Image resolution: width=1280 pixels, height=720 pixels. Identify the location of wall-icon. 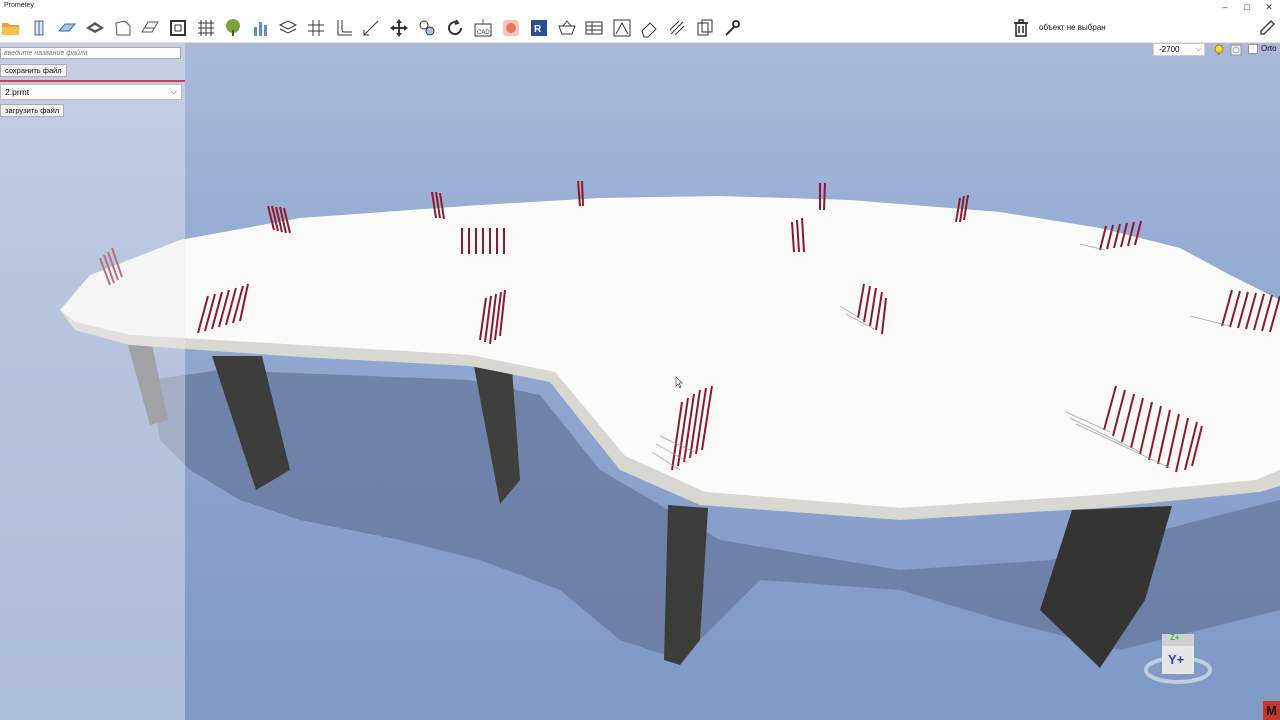
(123, 28).